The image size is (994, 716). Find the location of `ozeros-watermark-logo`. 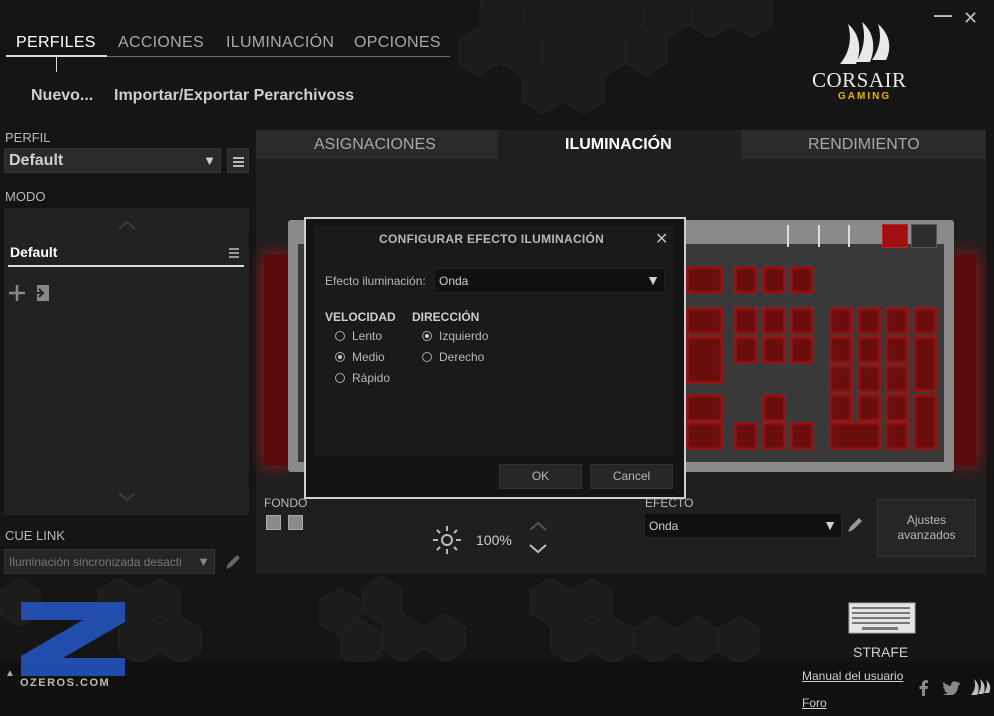

ozeros-watermark-logo is located at coordinates (73, 639).